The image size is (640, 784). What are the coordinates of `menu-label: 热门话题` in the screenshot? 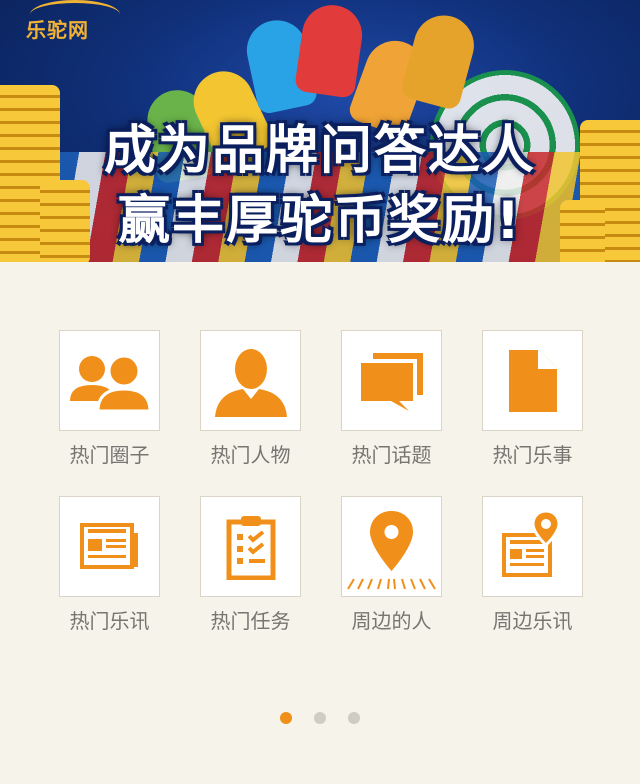 It's located at (391, 455).